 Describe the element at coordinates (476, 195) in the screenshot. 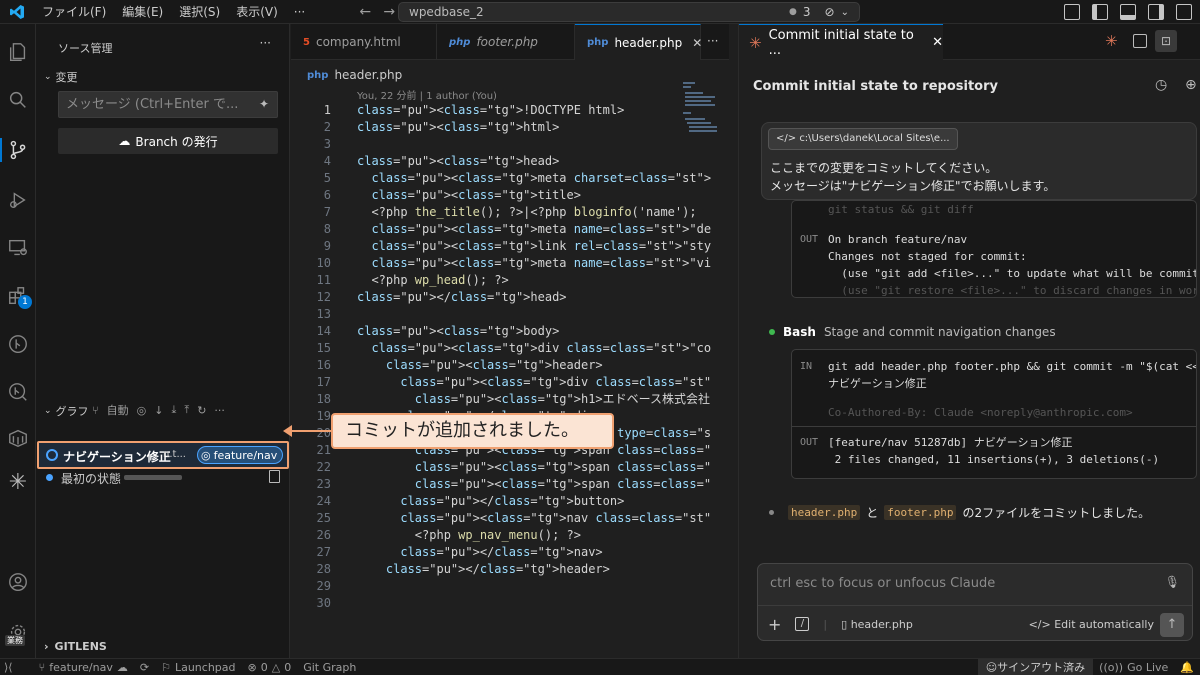

I see `code-text: class="pu"><class="tg">title>` at that location.